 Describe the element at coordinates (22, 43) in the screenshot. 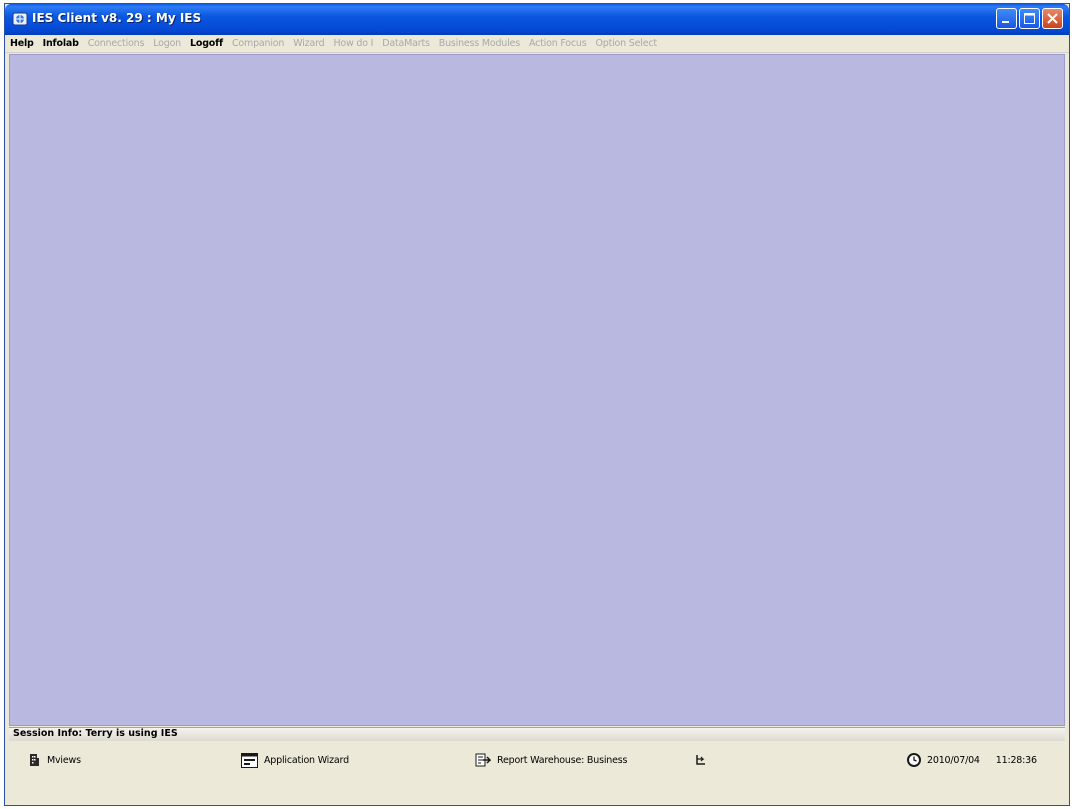

I see `menu-help: Help` at that location.